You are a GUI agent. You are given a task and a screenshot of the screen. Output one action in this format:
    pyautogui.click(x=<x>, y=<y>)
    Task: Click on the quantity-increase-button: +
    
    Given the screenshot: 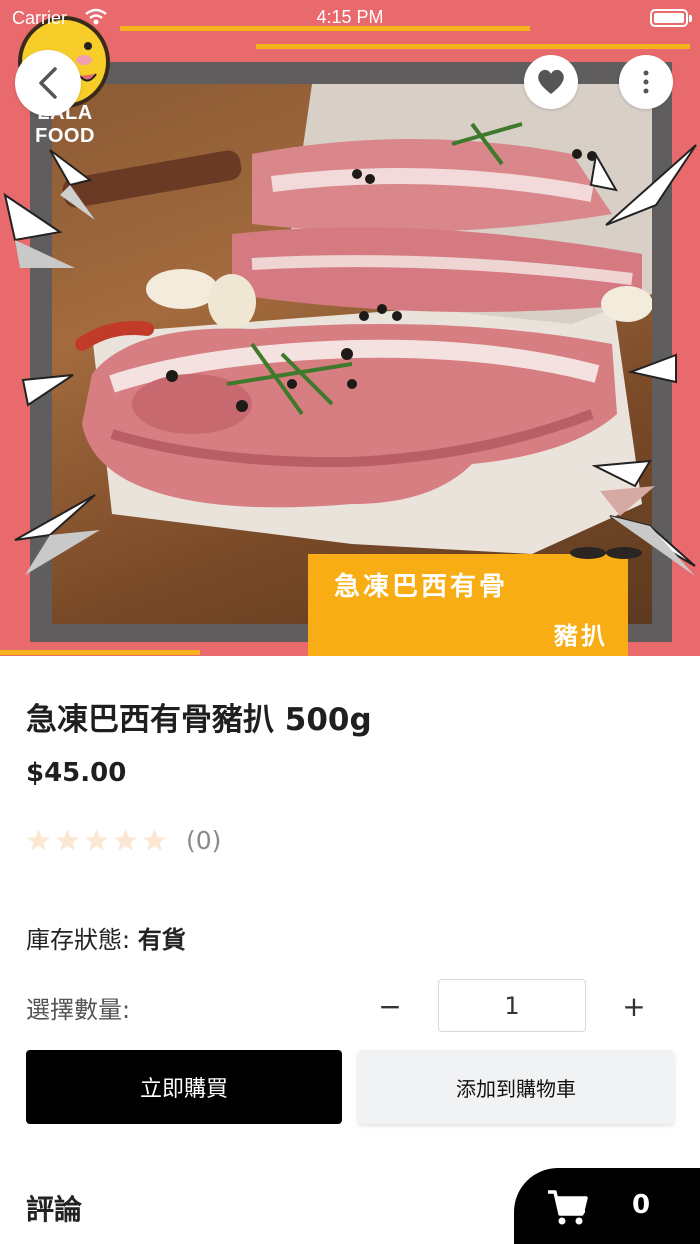 What is the action you would take?
    pyautogui.click(x=634, y=1006)
    